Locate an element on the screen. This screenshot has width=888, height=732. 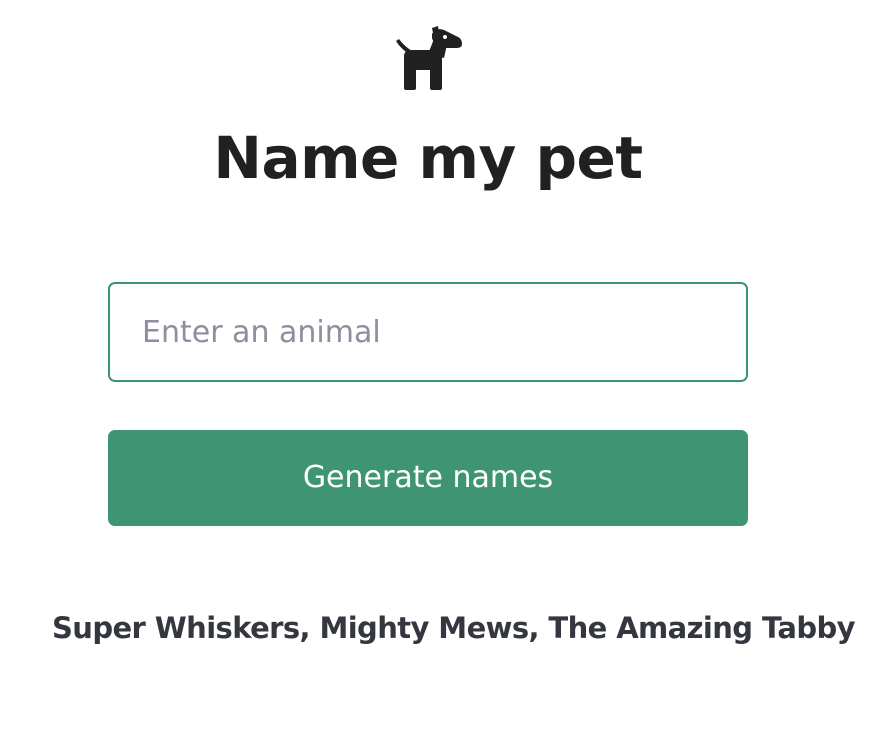
dog-icon is located at coordinates (428, 58).